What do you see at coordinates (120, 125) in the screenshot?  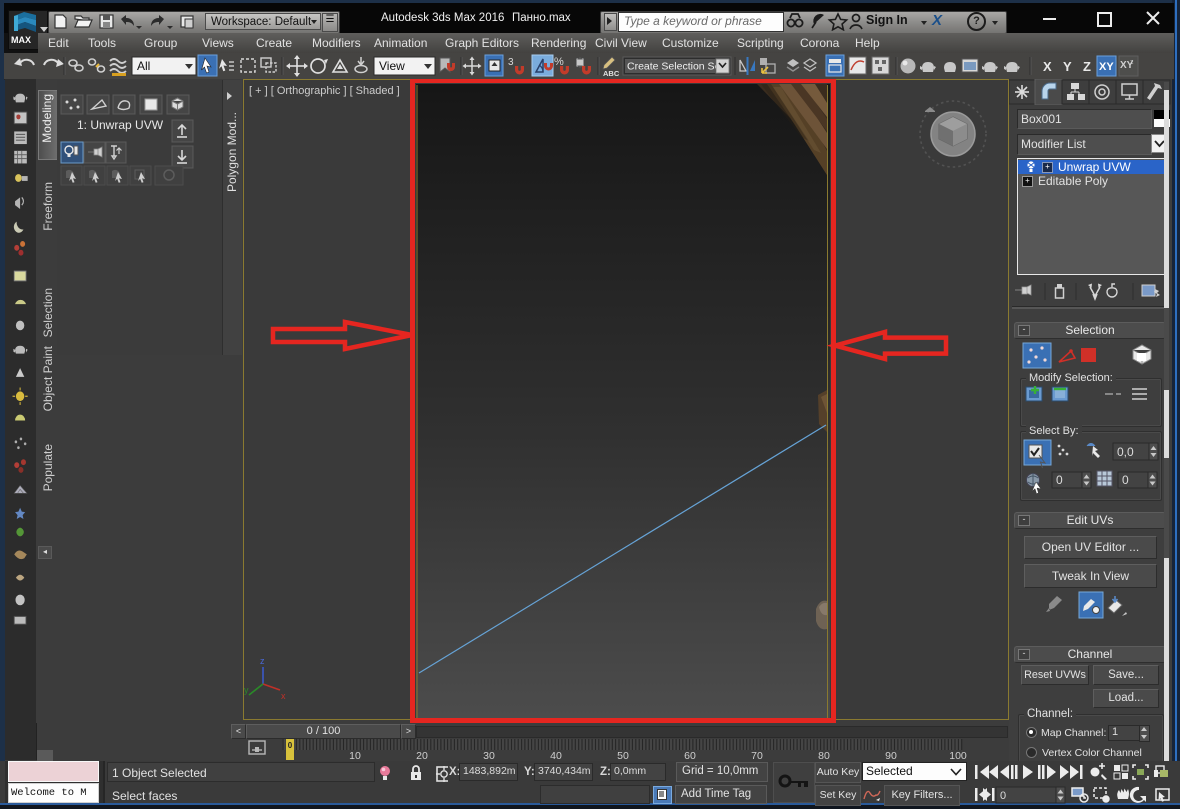 I see `svg-text: 1: Unwrap UVW` at bounding box center [120, 125].